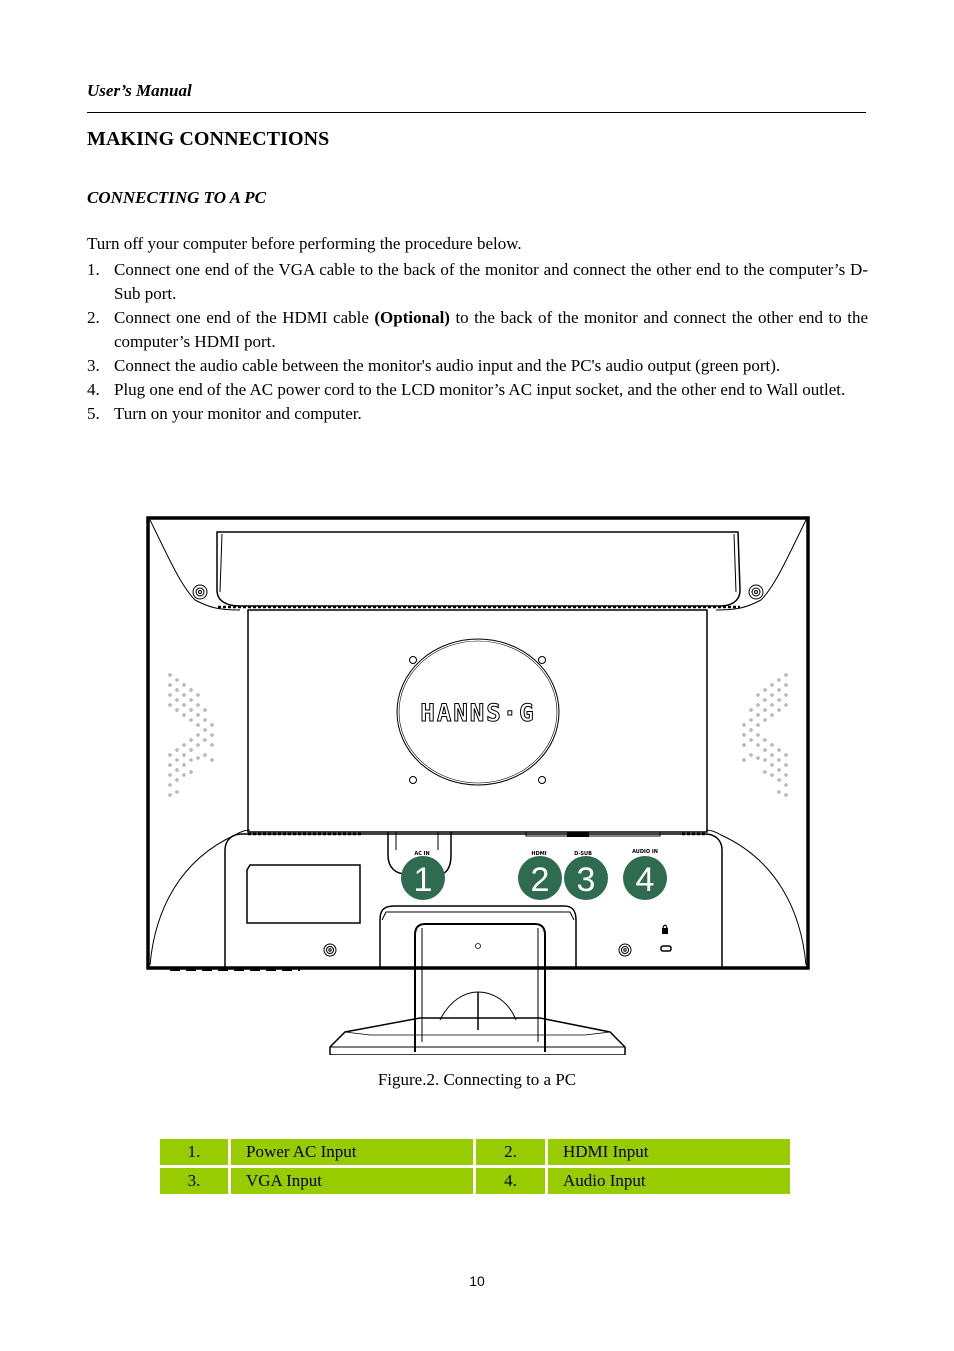 Image resolution: width=954 pixels, height=1351 pixels. Describe the element at coordinates (475, 1181) in the screenshot. I see `table-row: 3. VGA Input 4. Audio Input` at that location.